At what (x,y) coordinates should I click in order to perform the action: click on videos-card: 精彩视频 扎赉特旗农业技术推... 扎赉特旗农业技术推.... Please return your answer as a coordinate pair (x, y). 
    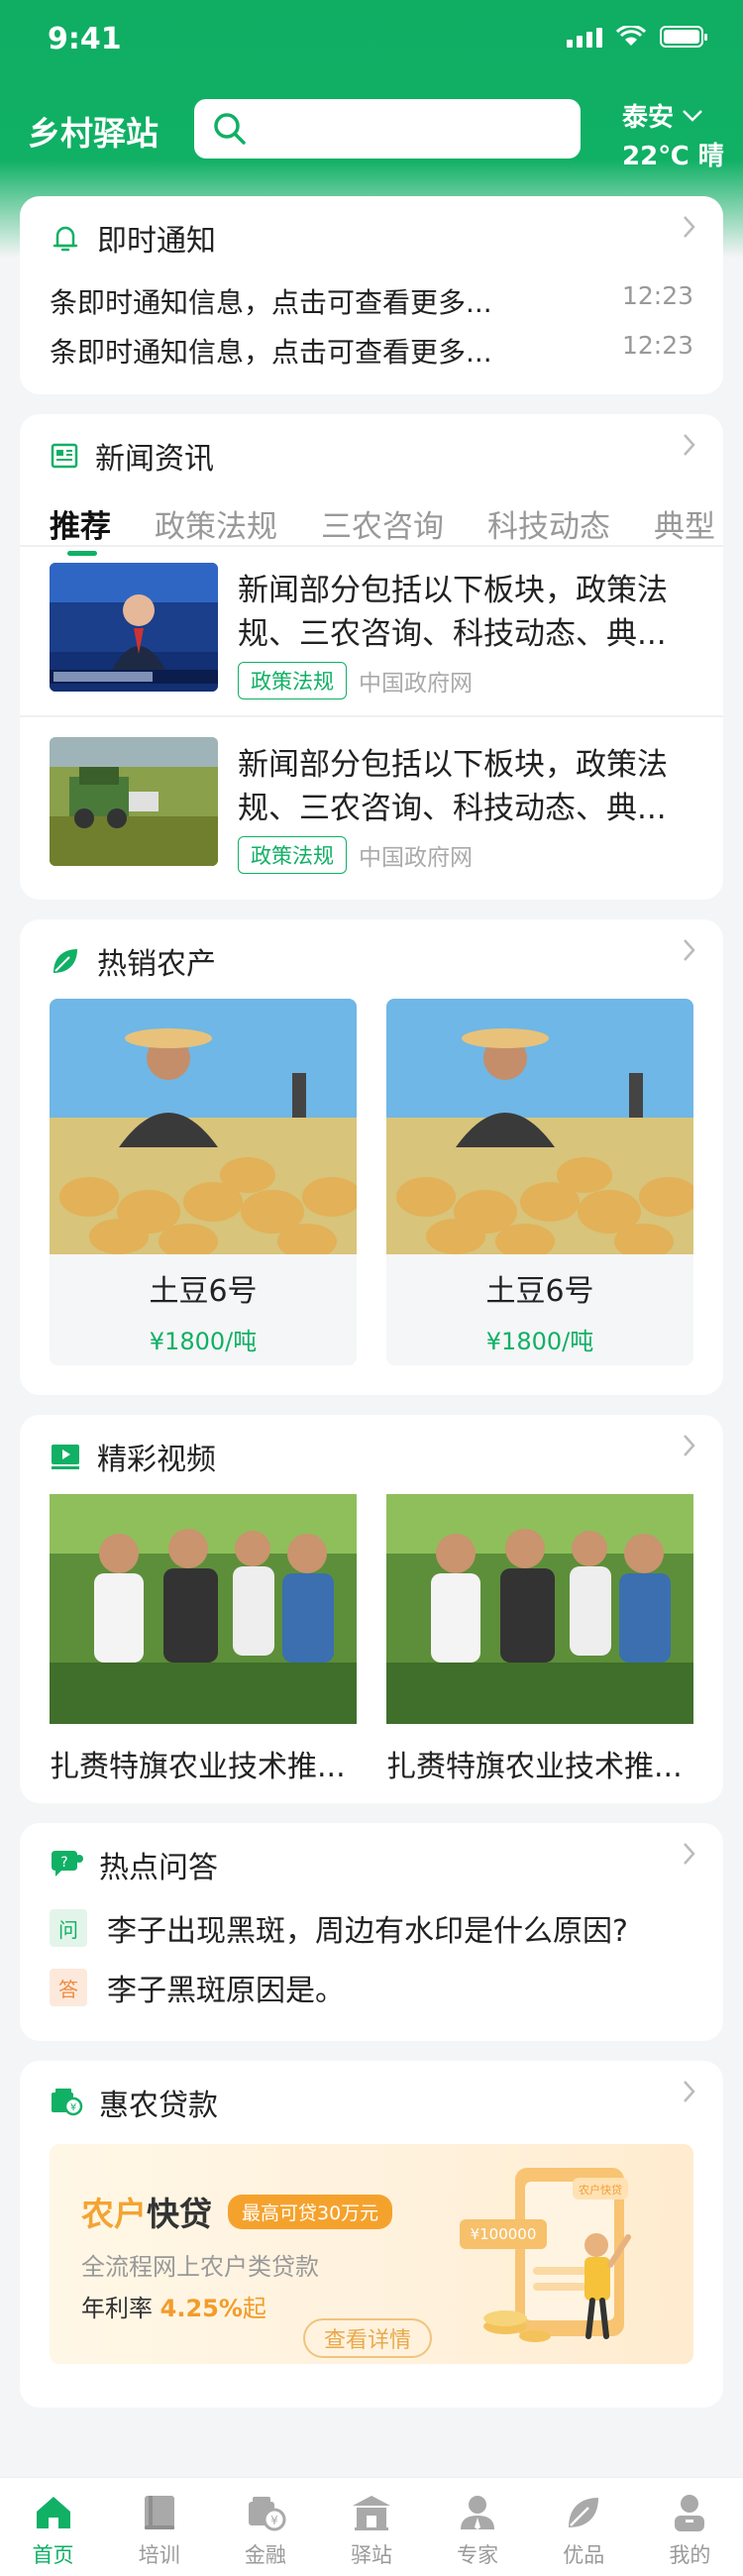
    Looking at the image, I should click on (371, 1609).